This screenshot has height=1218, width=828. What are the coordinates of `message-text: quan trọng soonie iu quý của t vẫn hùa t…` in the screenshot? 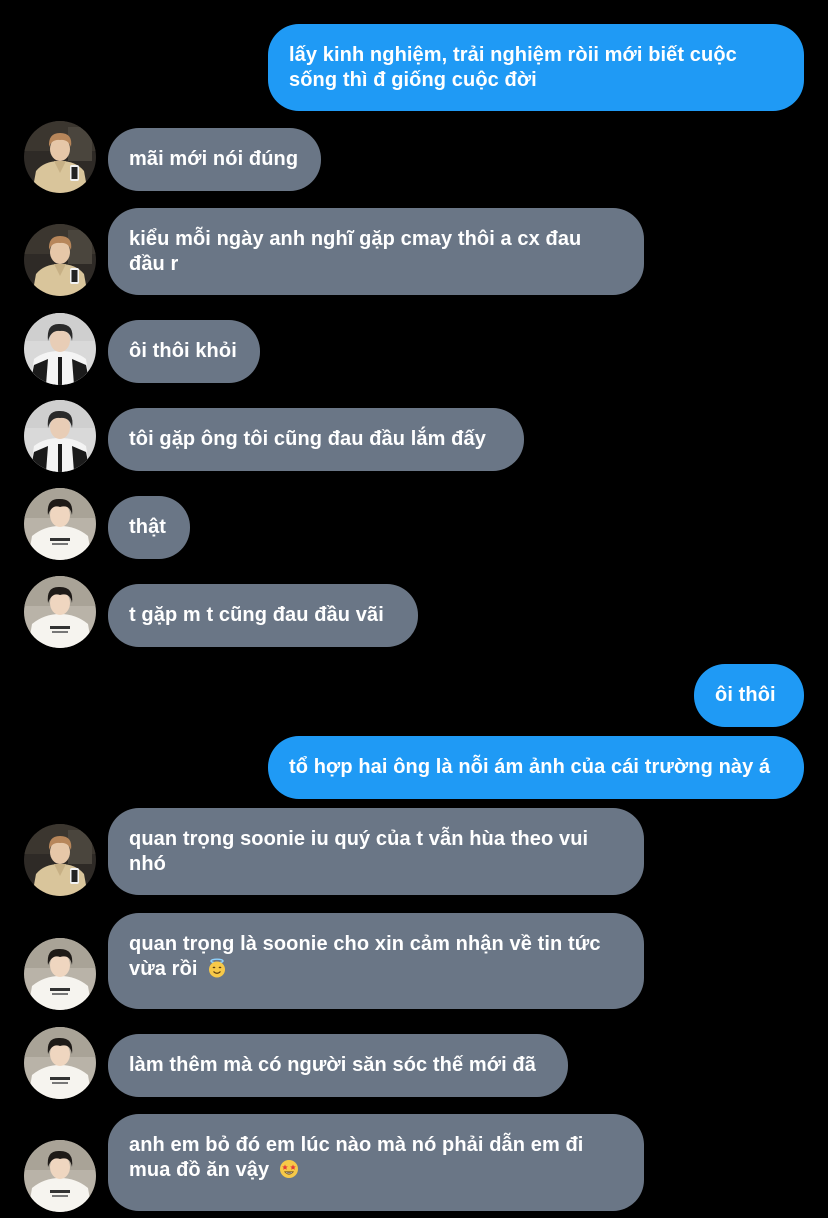 It's located at (359, 851).